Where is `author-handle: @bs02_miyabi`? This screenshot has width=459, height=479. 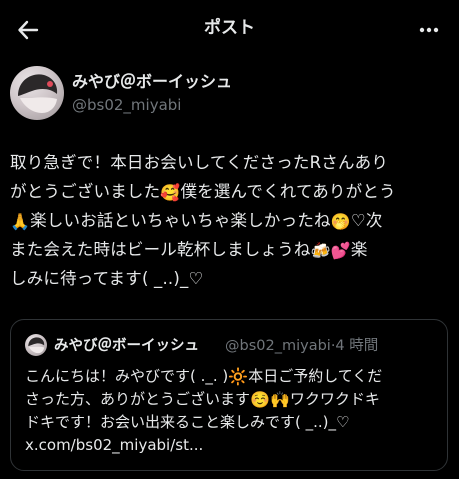
author-handle: @bs02_miyabi is located at coordinates (126, 105).